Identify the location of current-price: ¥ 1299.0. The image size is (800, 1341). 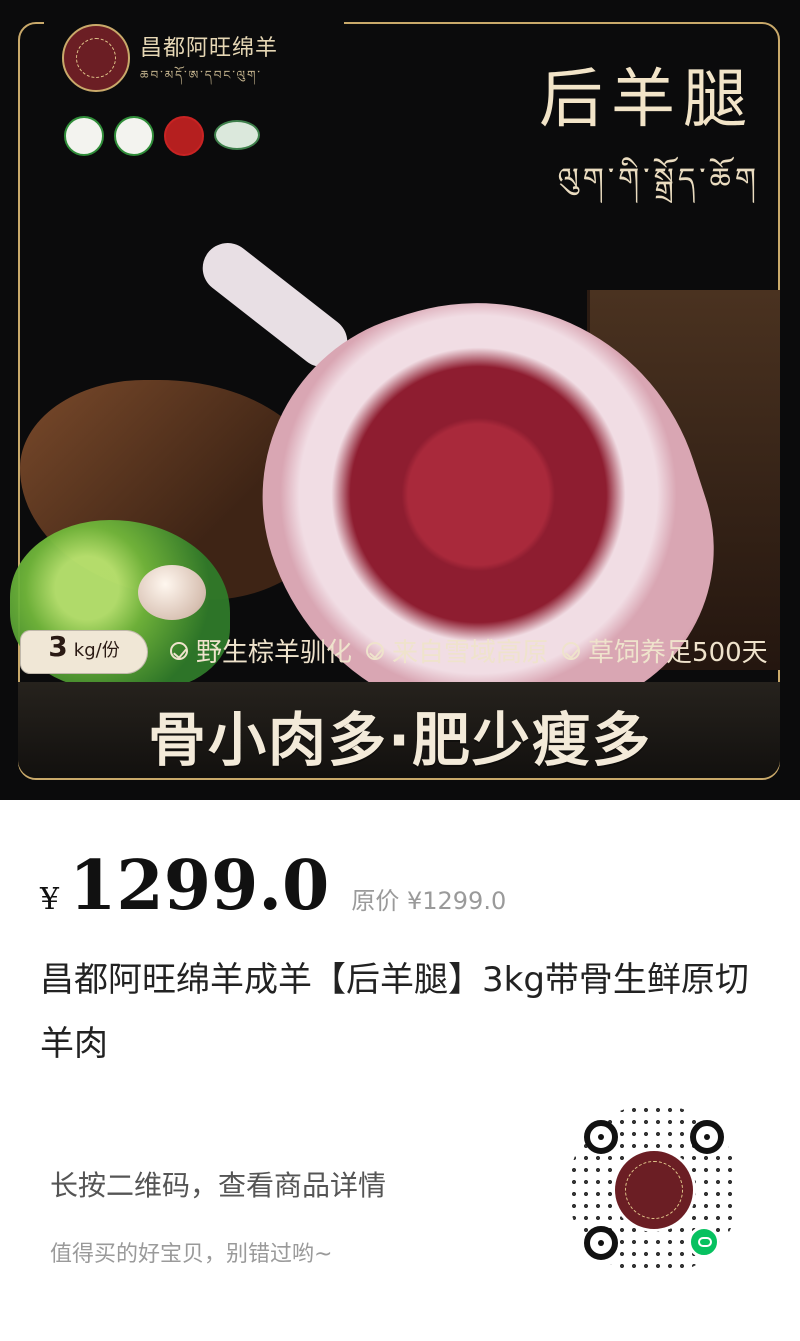
(184, 886).